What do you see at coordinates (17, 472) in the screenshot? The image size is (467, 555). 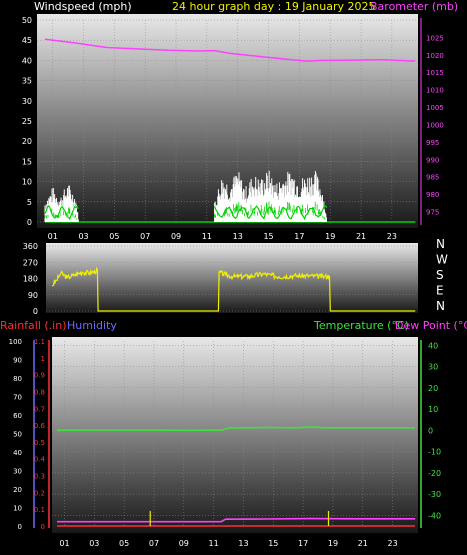 I see `humidity-tick-label: 30` at bounding box center [17, 472].